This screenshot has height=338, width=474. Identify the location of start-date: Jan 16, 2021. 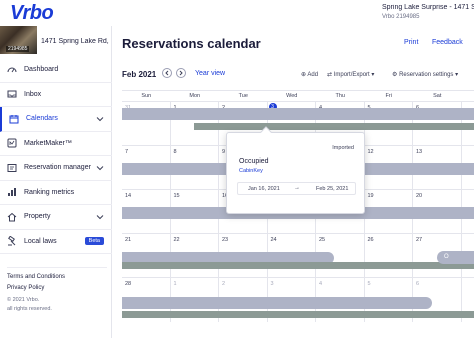
(264, 189).